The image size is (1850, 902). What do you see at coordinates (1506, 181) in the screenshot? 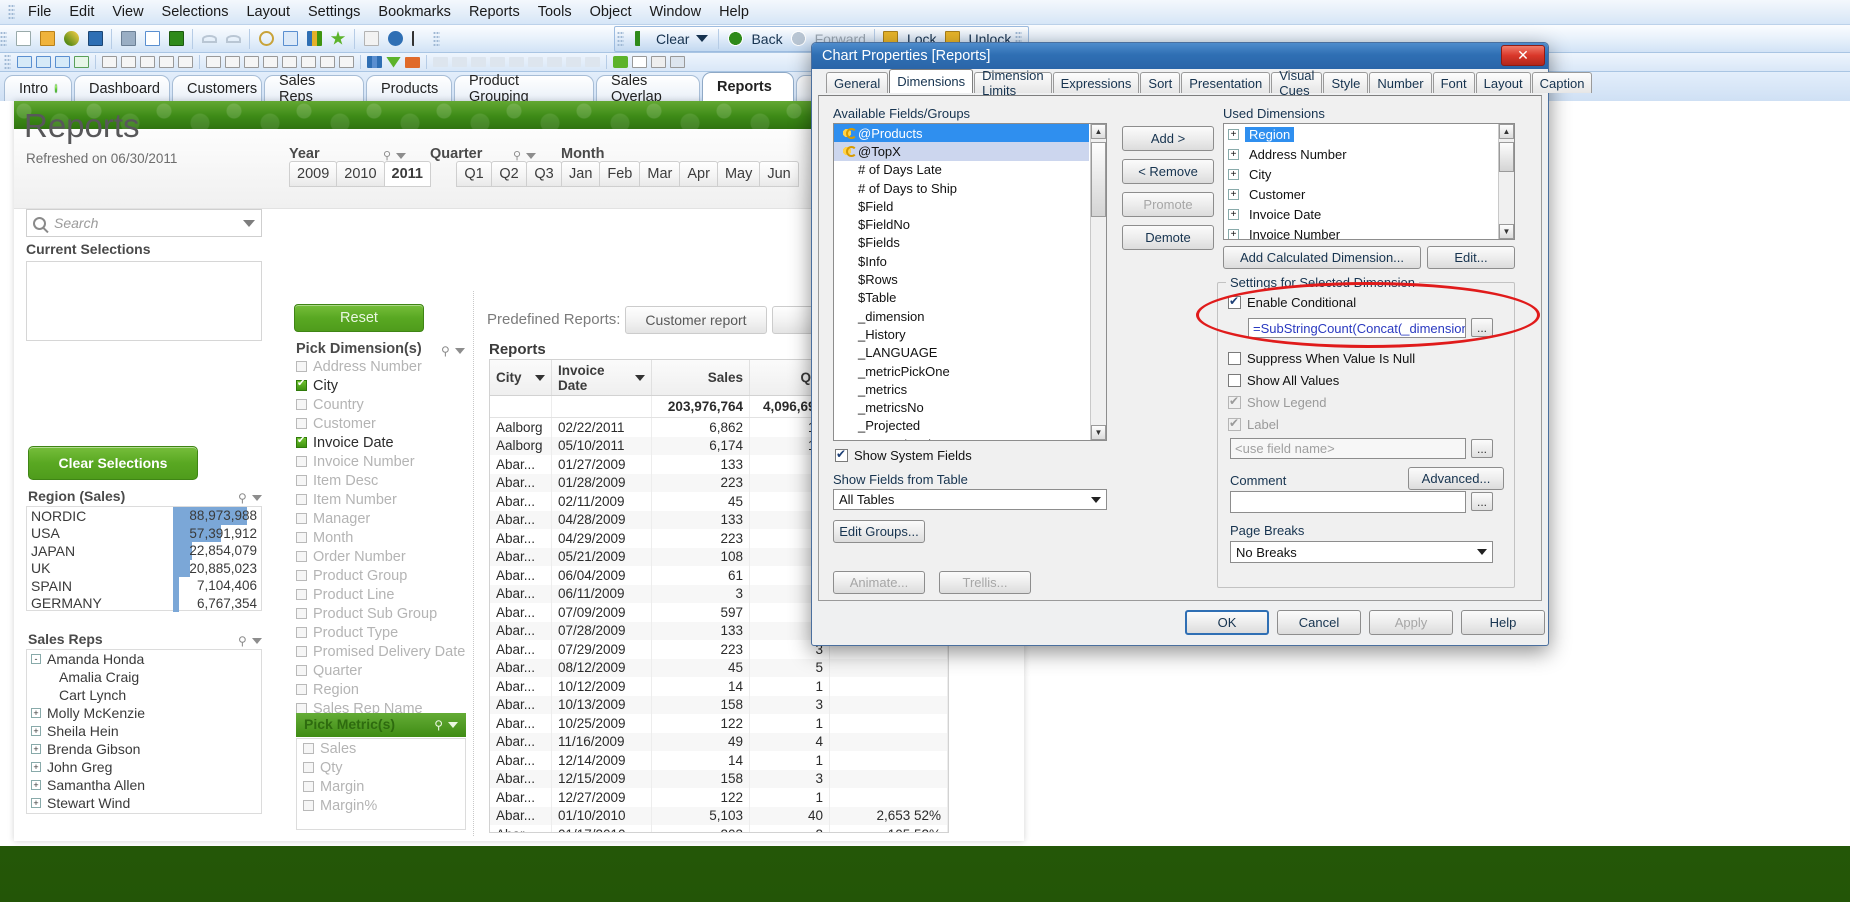
I see `used-dimensions-scrollbar: ▲ ▼` at bounding box center [1506, 181].